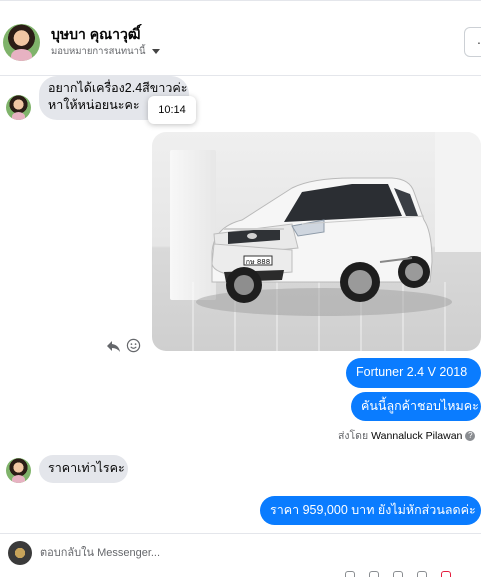  What do you see at coordinates (21, 42) in the screenshot?
I see `contact-avatar` at bounding box center [21, 42].